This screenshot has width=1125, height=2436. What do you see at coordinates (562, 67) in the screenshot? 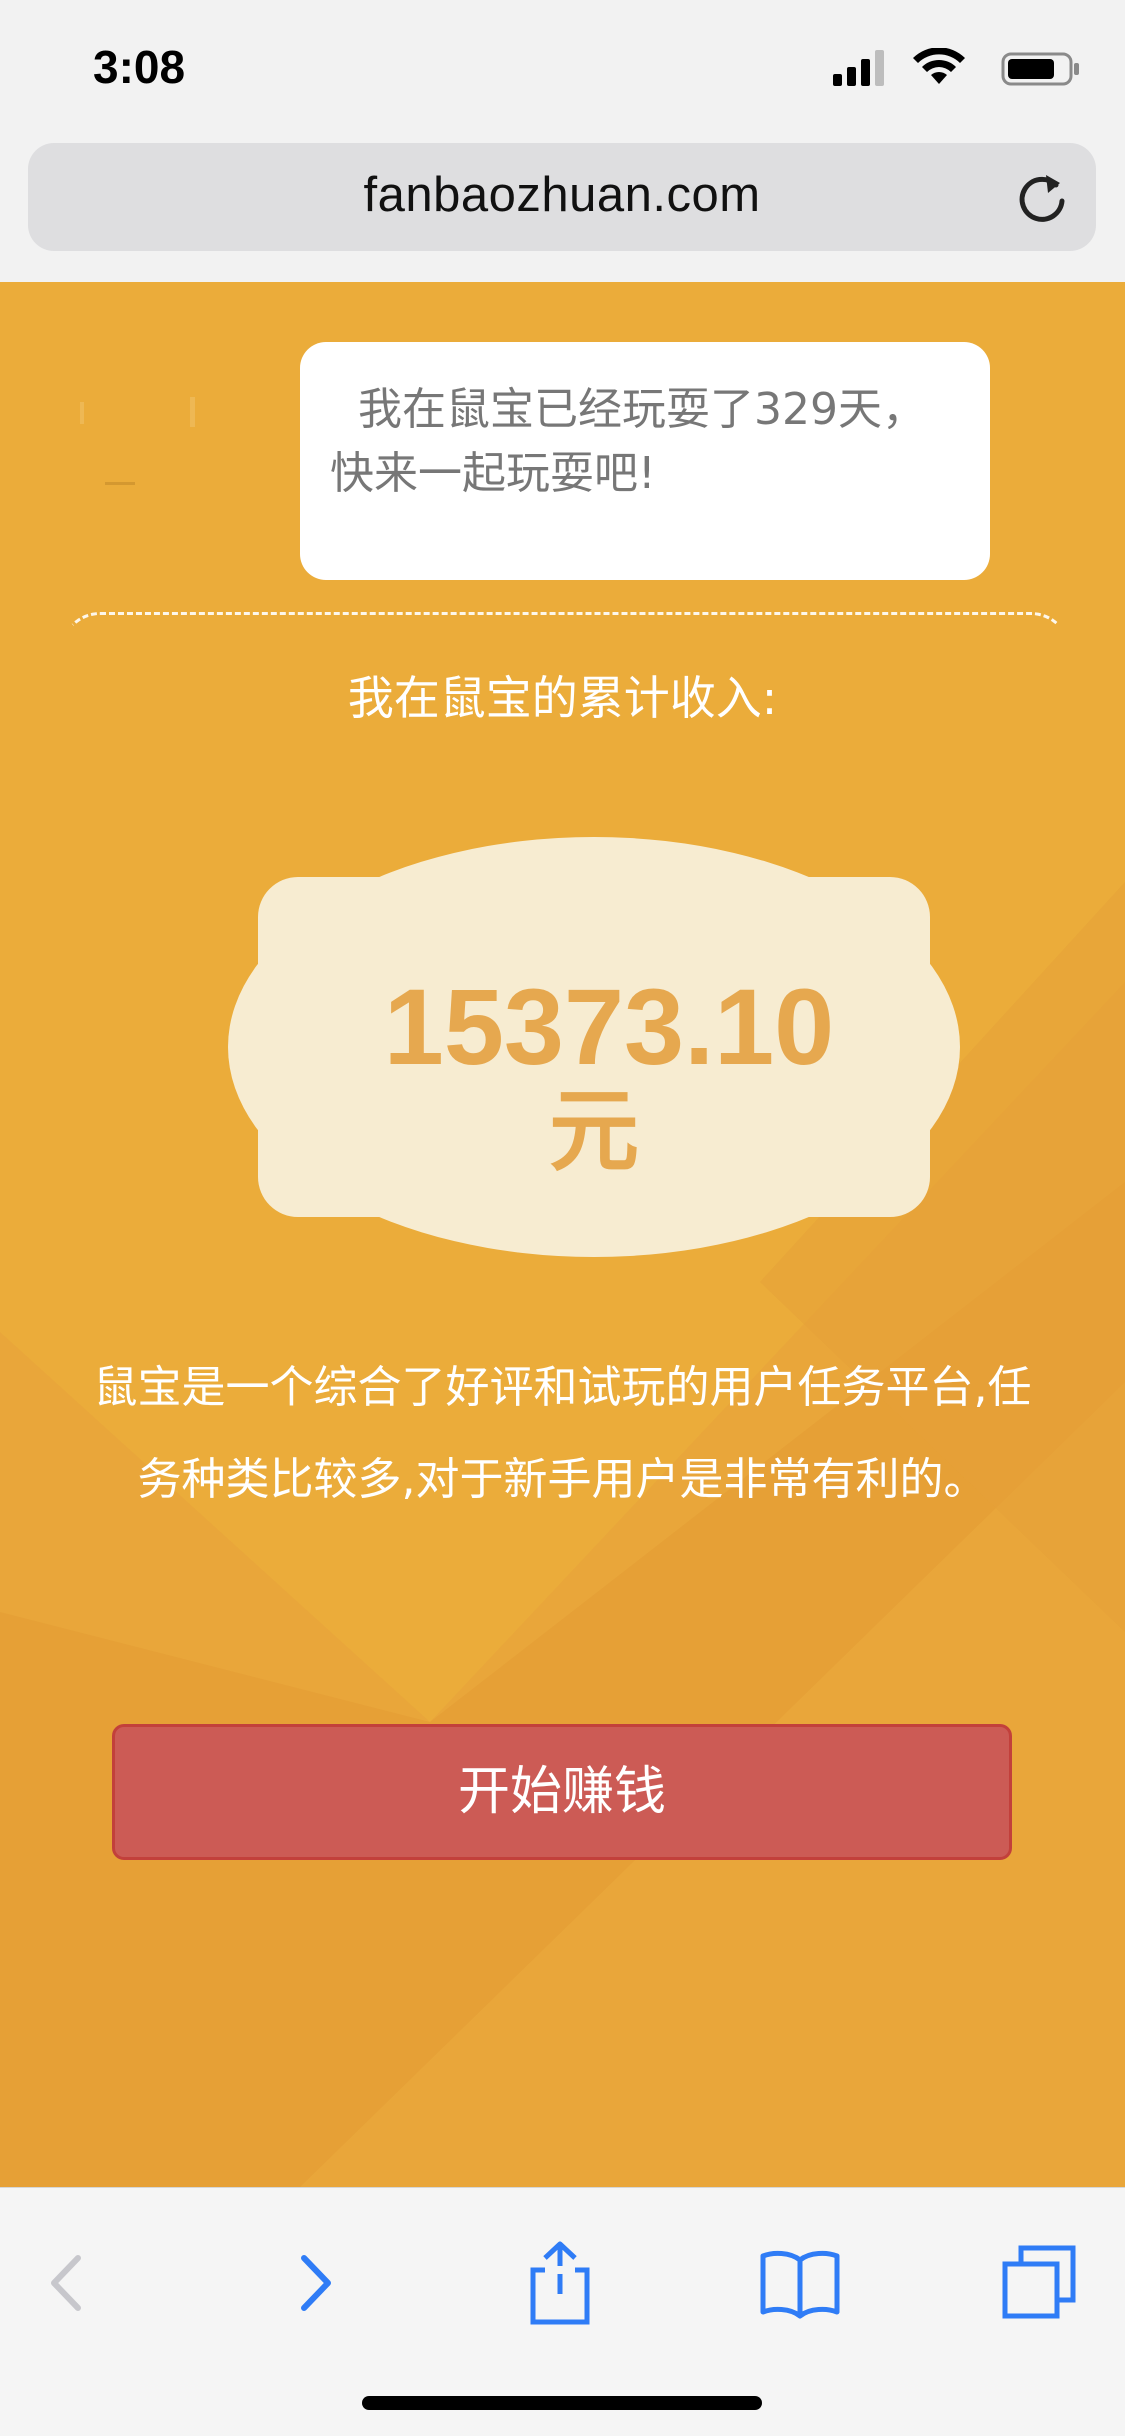
I see `status-bar: 3:08` at bounding box center [562, 67].